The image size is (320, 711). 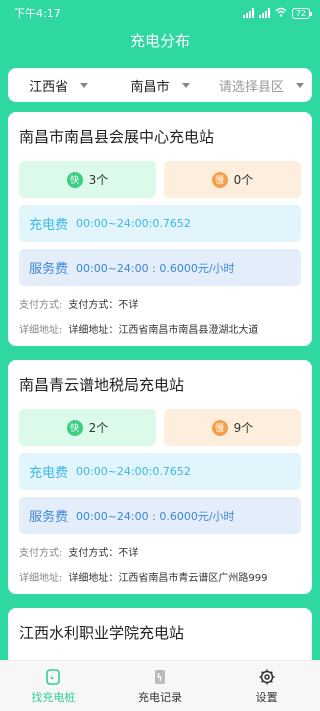 I want to click on fast-count: 3个, so click(x=98, y=180).